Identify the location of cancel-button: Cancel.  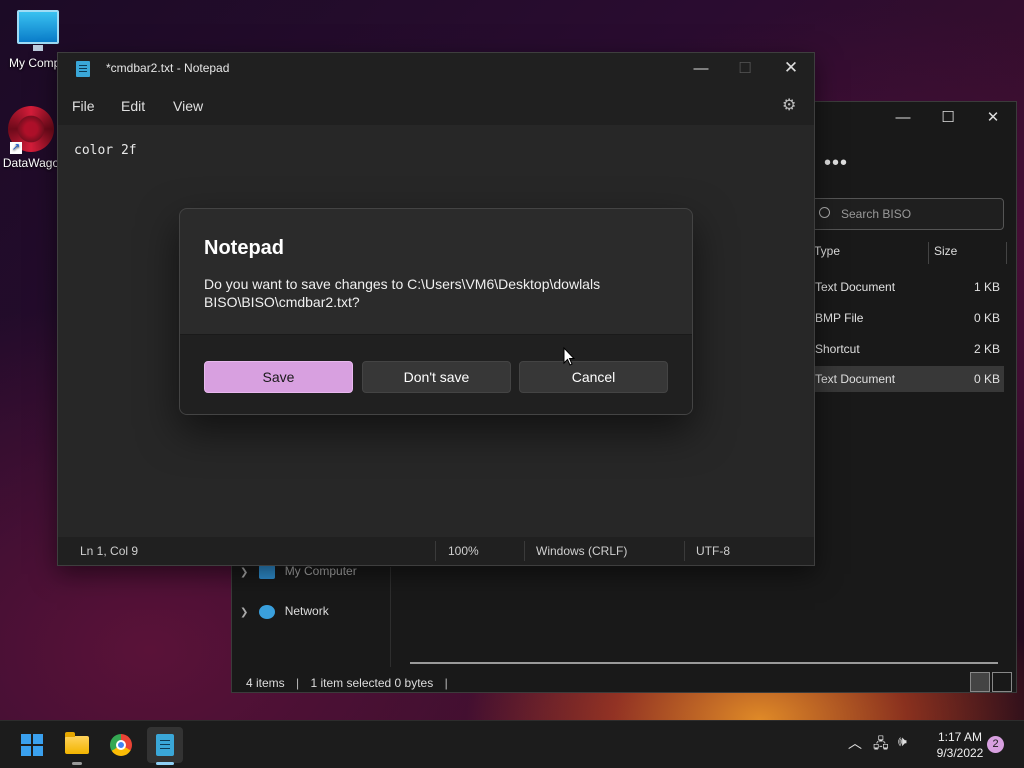
(593, 377).